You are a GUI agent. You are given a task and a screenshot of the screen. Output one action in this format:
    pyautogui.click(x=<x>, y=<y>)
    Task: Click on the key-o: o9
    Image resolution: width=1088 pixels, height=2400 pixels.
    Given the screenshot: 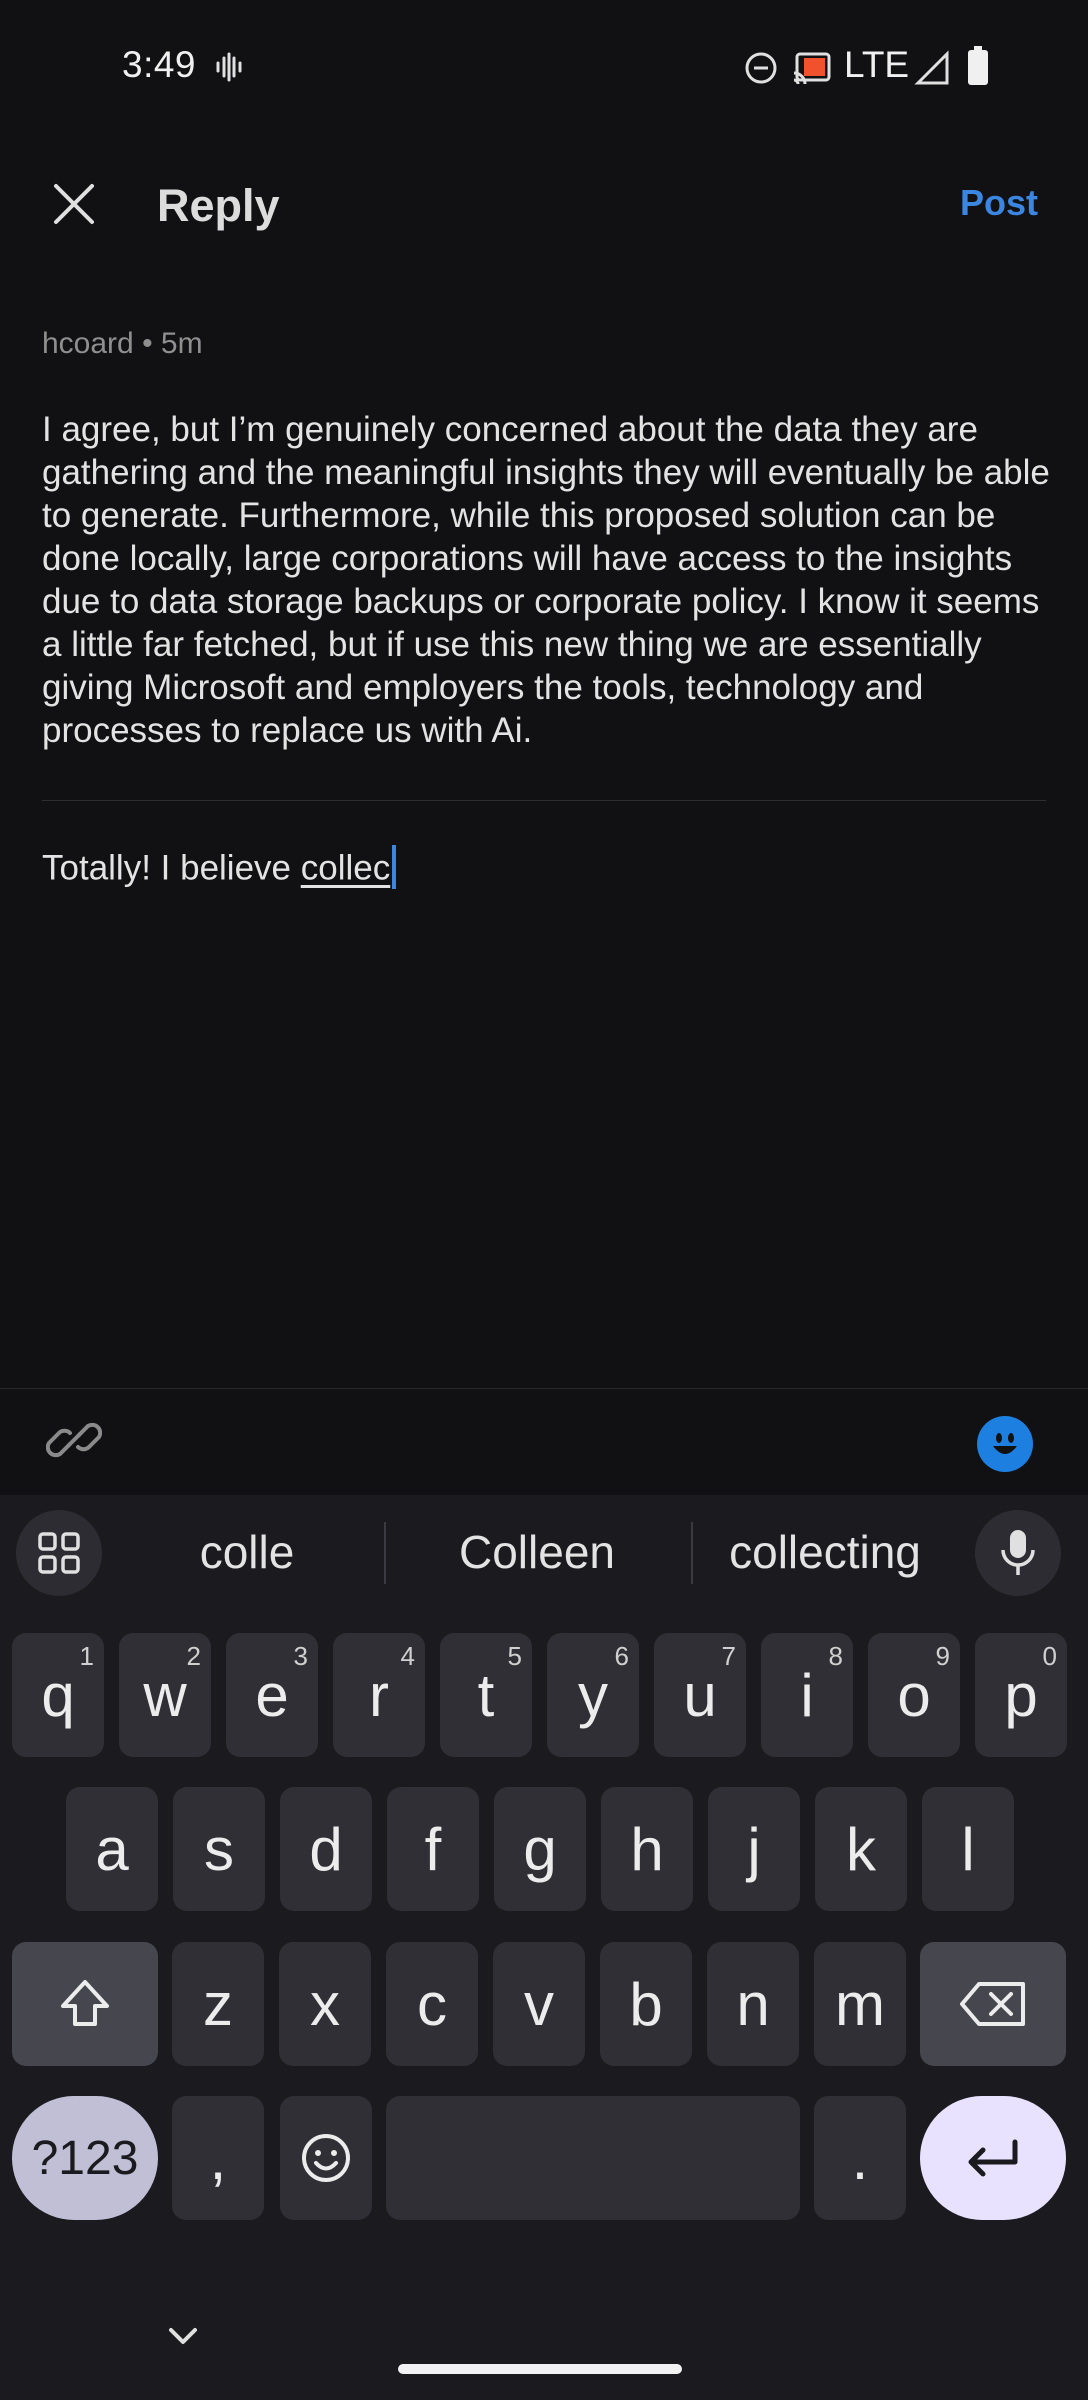 What is the action you would take?
    pyautogui.click(x=914, y=1695)
    